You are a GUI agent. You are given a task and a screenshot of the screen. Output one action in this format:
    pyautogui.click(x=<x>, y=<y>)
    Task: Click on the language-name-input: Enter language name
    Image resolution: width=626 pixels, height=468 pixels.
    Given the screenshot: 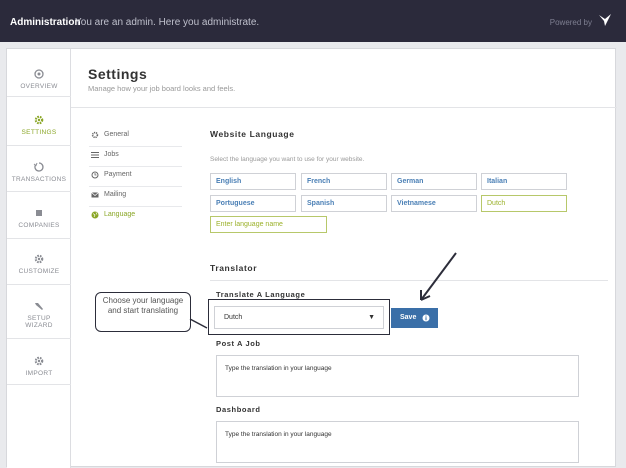 What is the action you would take?
    pyautogui.click(x=268, y=224)
    